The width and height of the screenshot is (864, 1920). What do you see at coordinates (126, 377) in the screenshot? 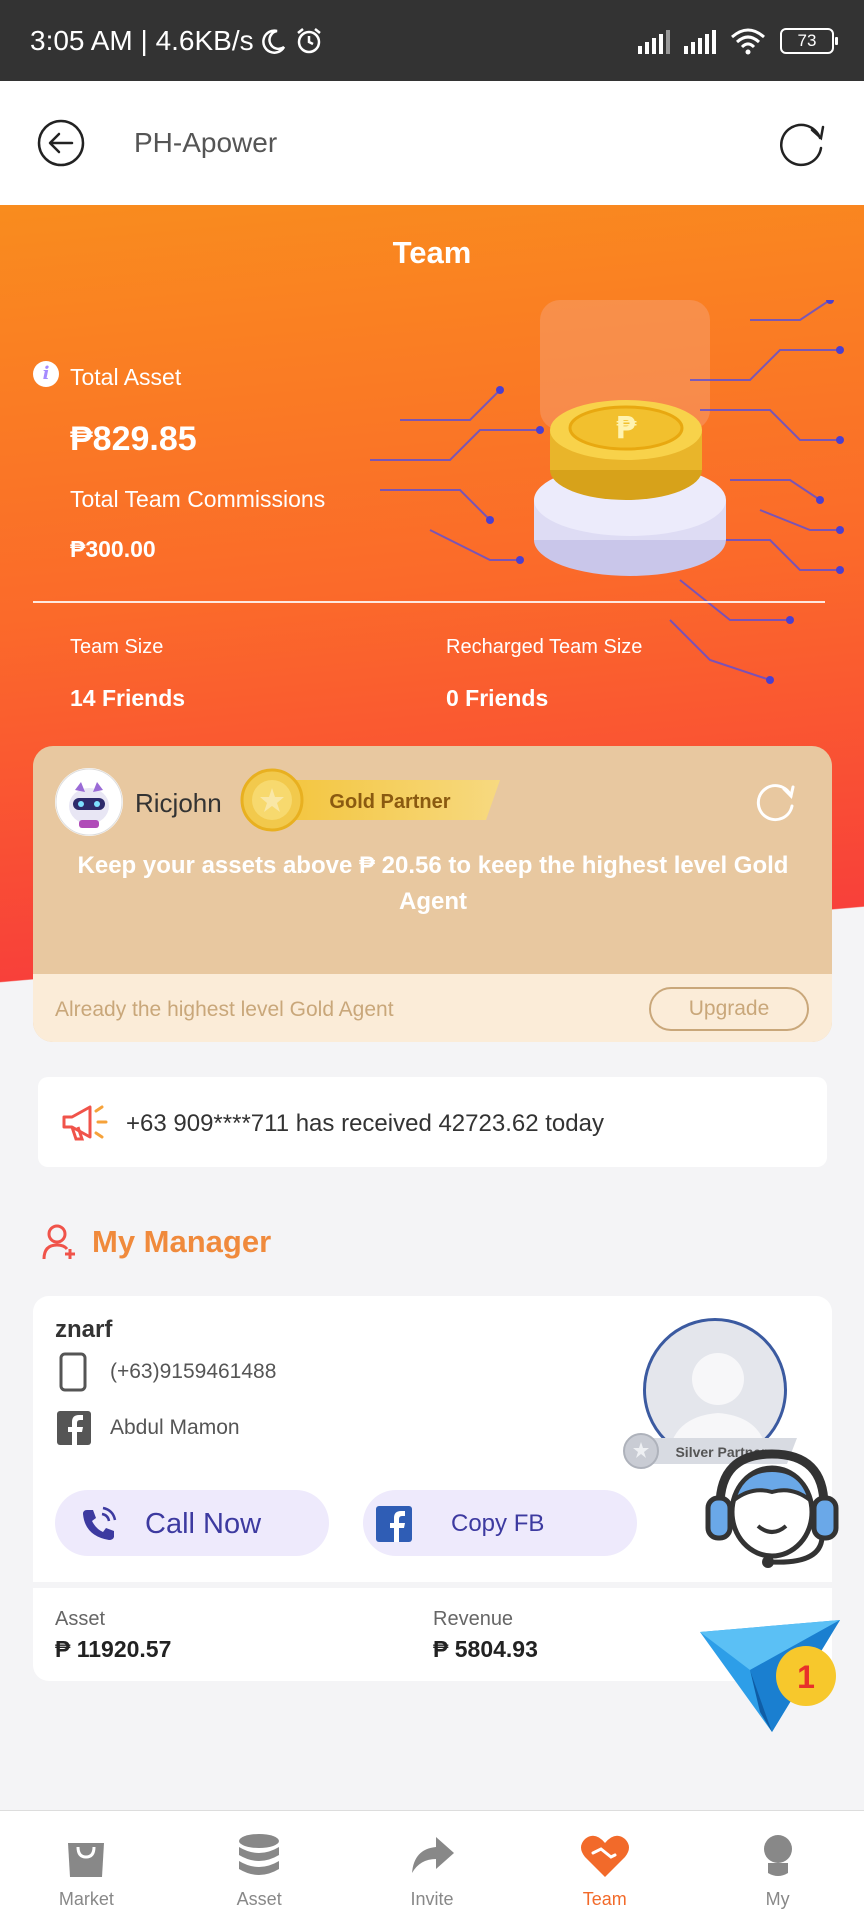
I see `total-asset-label: Total Asset` at bounding box center [126, 377].